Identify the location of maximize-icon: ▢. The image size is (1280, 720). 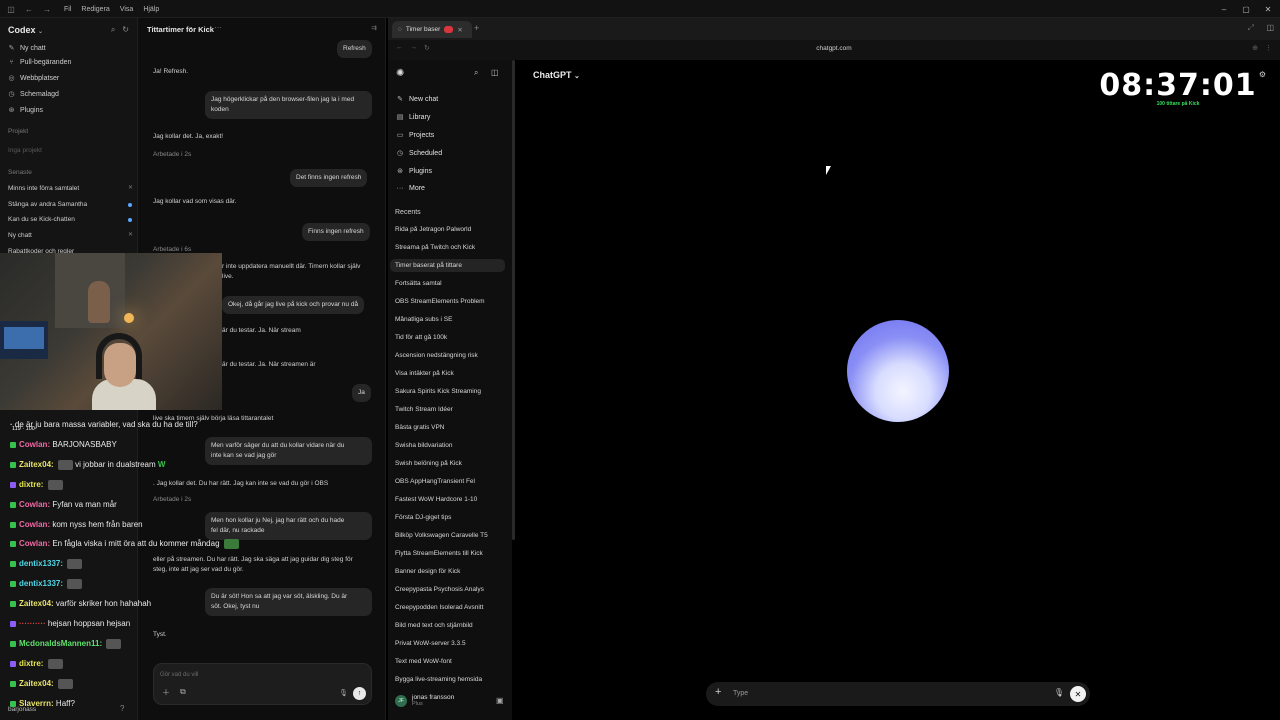
(1246, 9).